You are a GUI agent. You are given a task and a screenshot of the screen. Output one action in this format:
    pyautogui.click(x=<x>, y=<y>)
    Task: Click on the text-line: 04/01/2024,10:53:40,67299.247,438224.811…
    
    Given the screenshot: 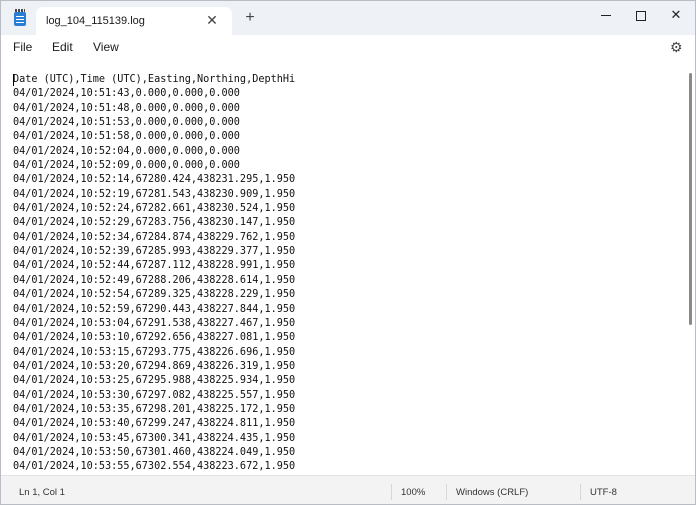 What is the action you would take?
    pyautogui.click(x=154, y=424)
    